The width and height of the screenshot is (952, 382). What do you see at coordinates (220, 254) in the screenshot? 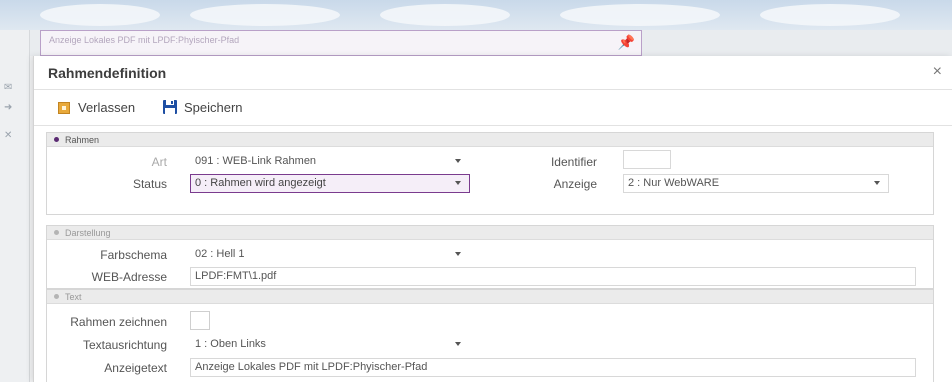
I see `farbschema-select-value: 02 : Hell 1` at bounding box center [220, 254].